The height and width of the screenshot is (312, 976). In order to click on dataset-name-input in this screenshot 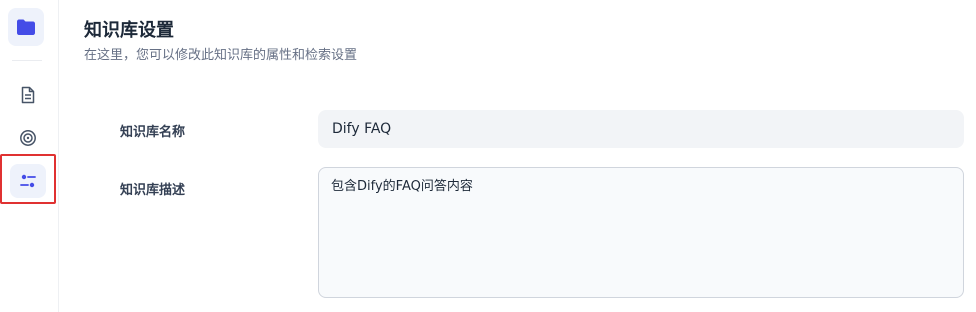, I will do `click(641, 129)`.